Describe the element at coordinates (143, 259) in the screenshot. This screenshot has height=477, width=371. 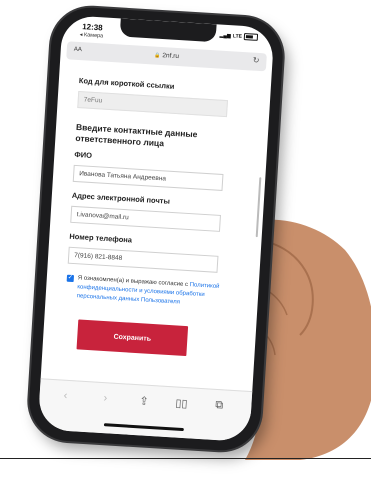
I see `phone-field` at that location.